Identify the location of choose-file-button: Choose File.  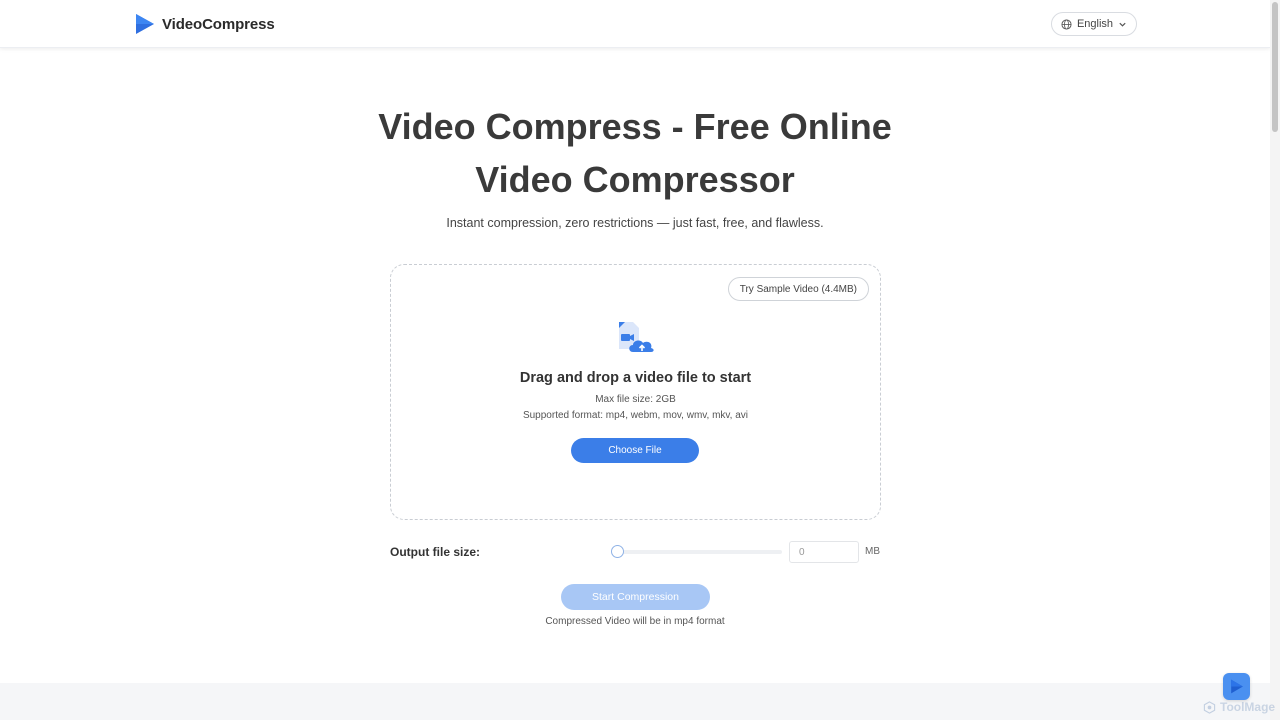
(635, 450).